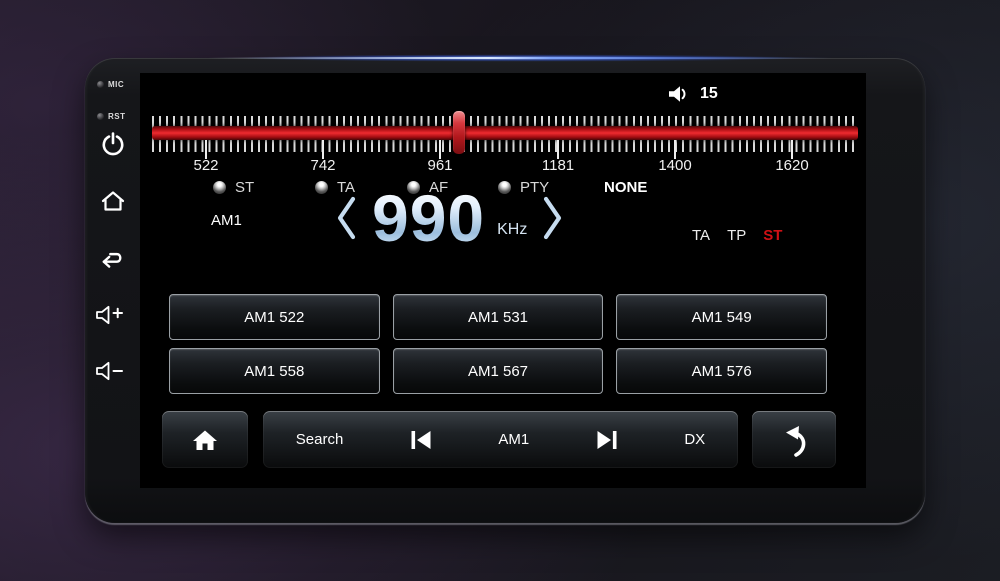 Image resolution: width=1000 pixels, height=581 pixels. I want to click on reset-label: RST, so click(117, 116).